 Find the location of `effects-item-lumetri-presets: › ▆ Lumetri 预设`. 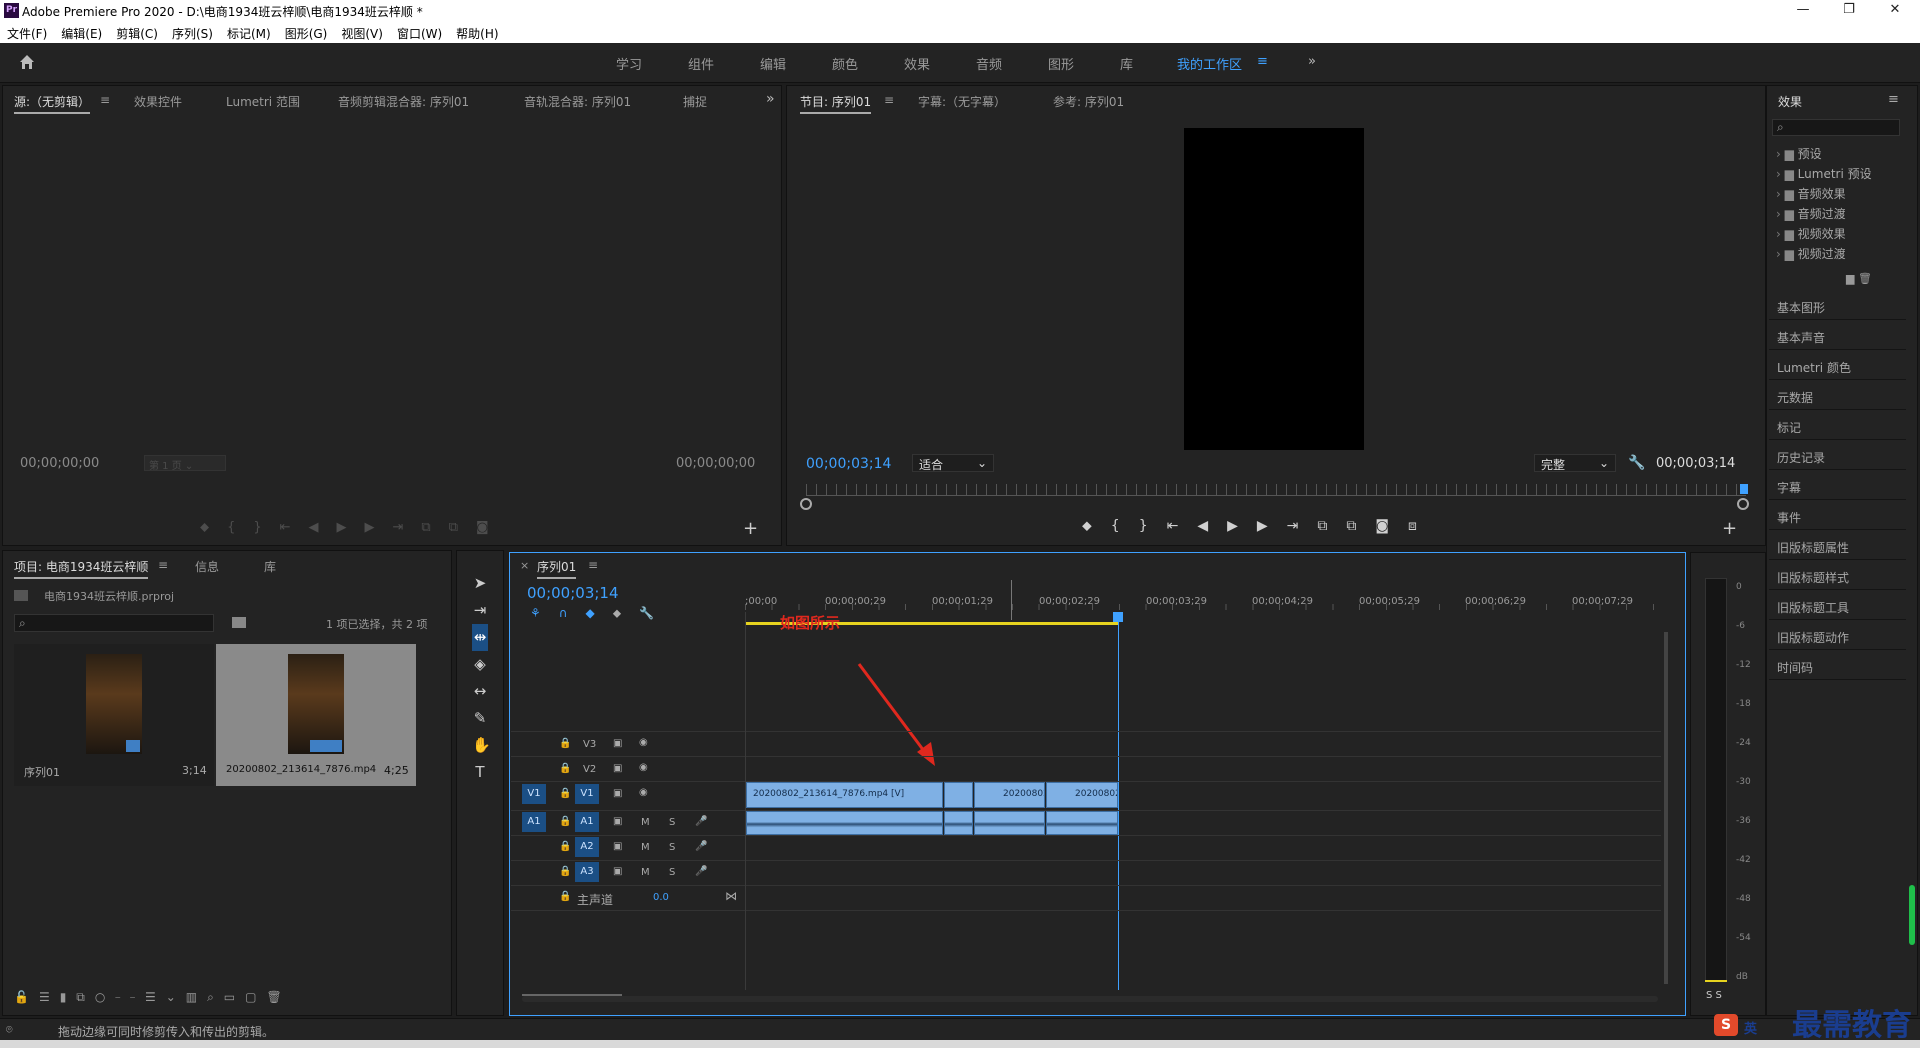

effects-item-lumetri-presets: › ▆ Lumetri 预设 is located at coordinates (1824, 173).